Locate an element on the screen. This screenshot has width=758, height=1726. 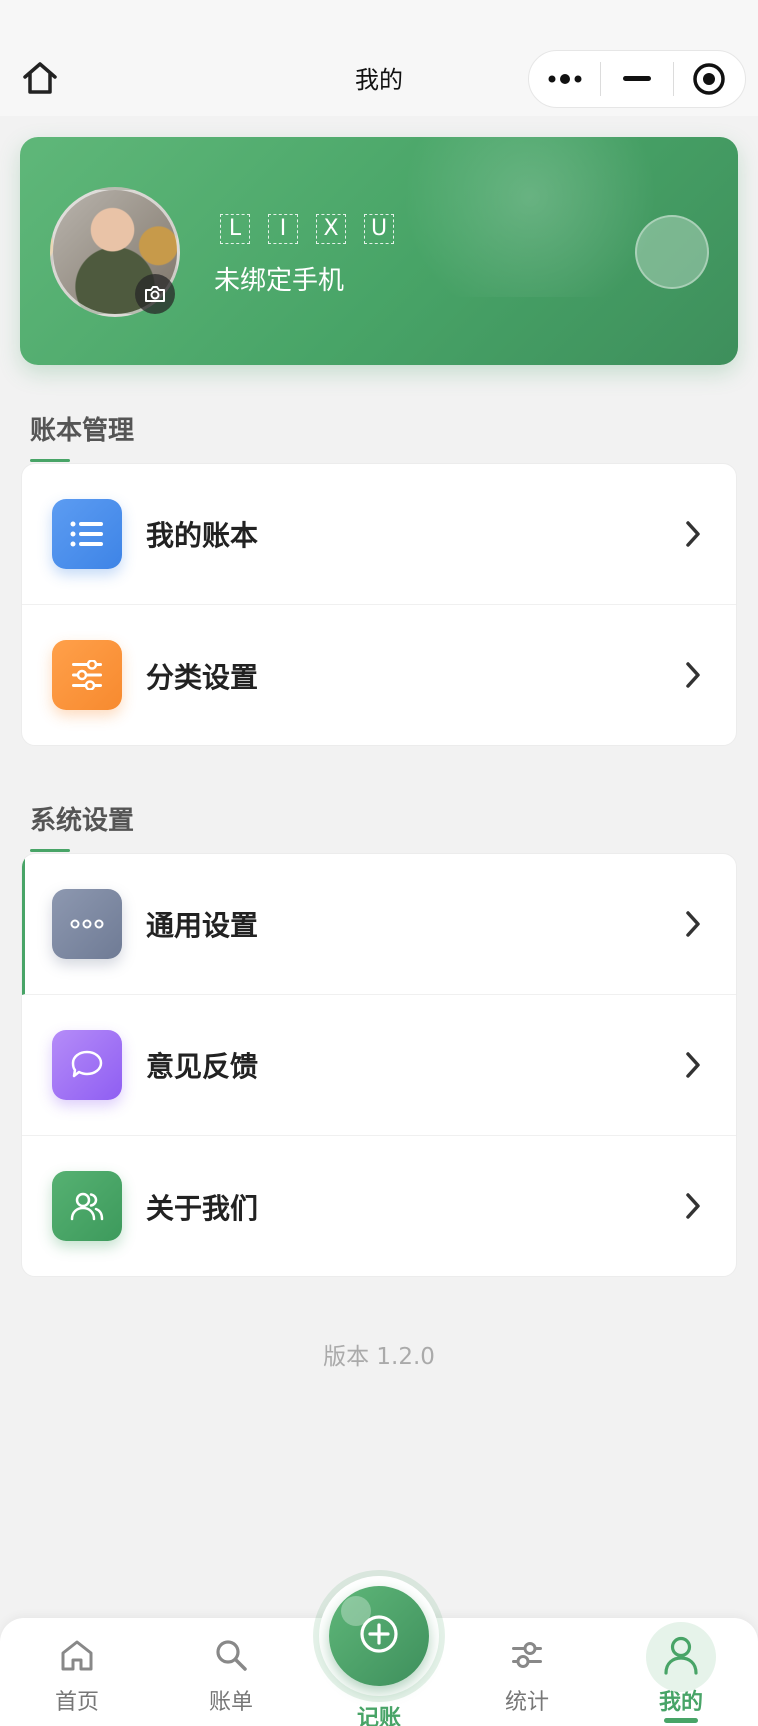
tab-label-record: 记账 is located at coordinates (378, 1716).